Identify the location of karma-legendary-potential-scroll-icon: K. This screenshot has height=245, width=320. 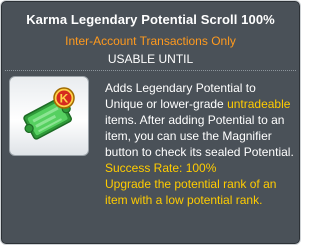
(49, 113).